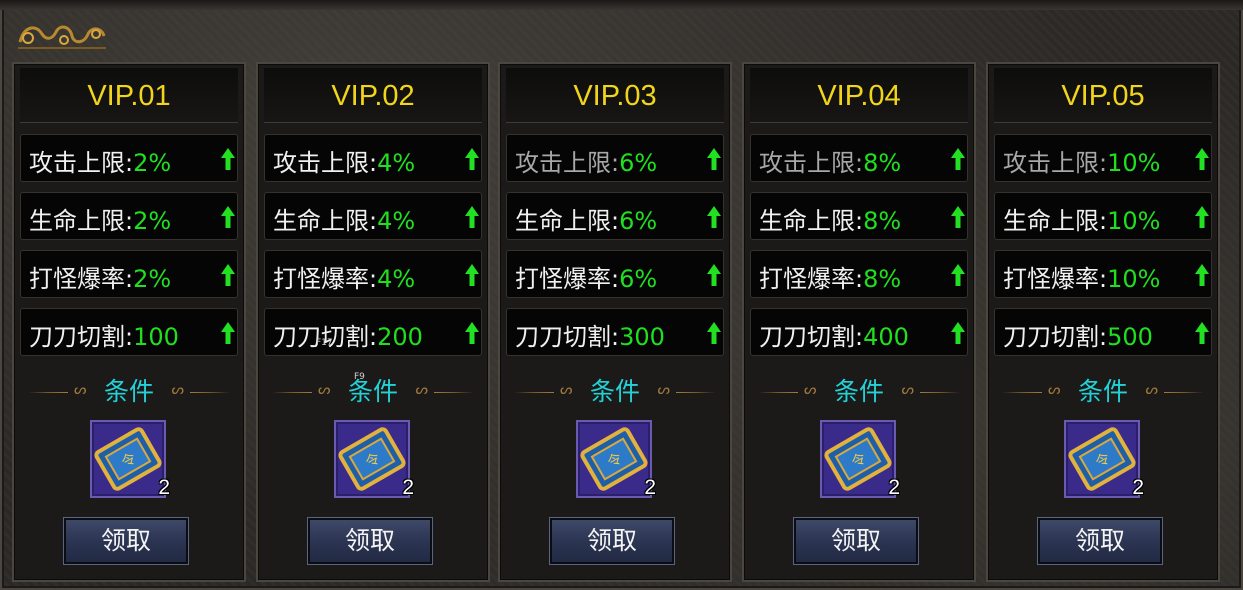  I want to click on stat-value: 500, so click(1130, 337).